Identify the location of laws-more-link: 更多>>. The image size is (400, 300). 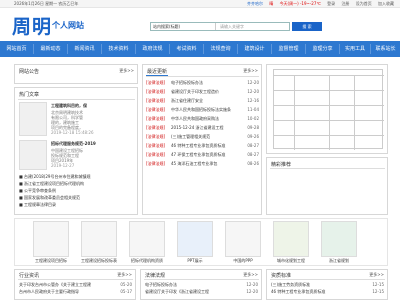
(250, 275).